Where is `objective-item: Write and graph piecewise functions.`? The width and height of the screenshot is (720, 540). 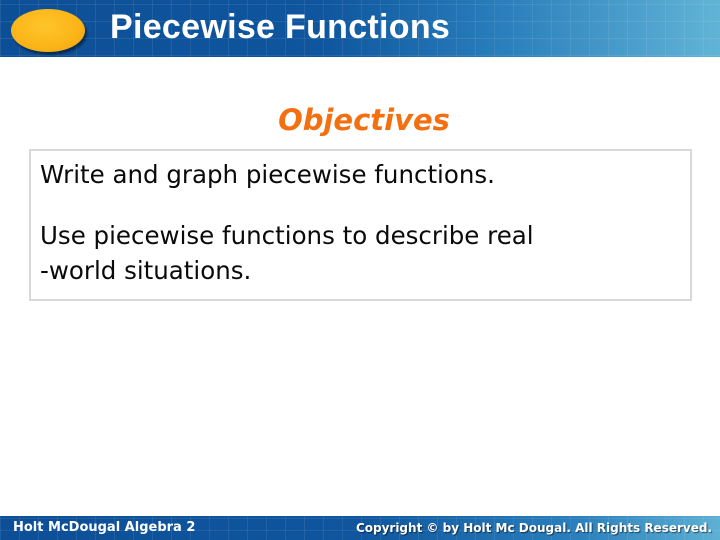
objective-item: Write and graph piecewise functions. is located at coordinates (267, 174).